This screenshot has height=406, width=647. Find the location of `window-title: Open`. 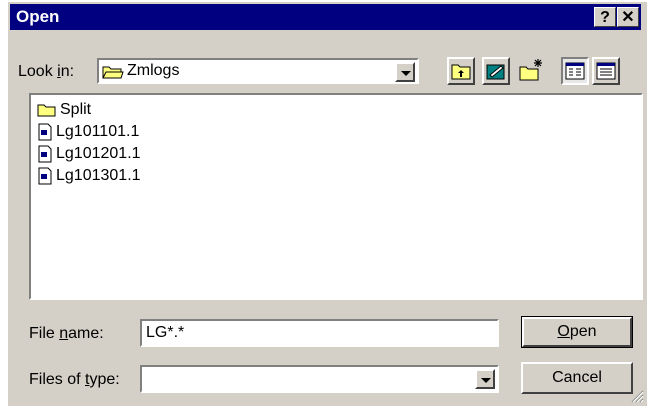

window-title: Open is located at coordinates (38, 16).